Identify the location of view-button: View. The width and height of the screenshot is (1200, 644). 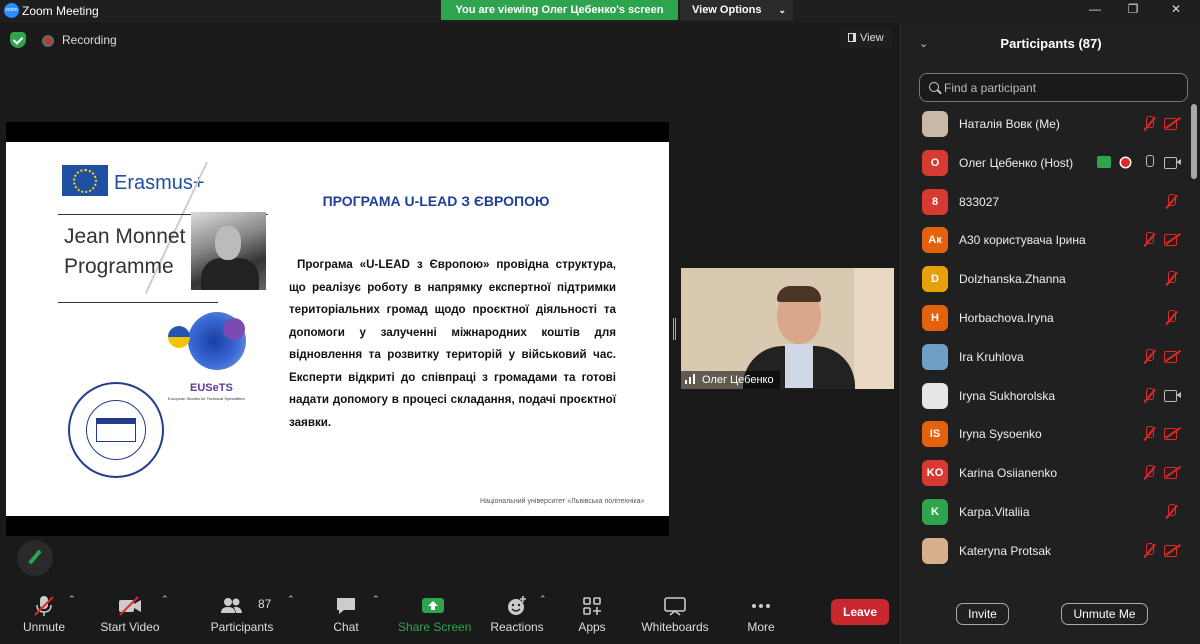
(866, 38).